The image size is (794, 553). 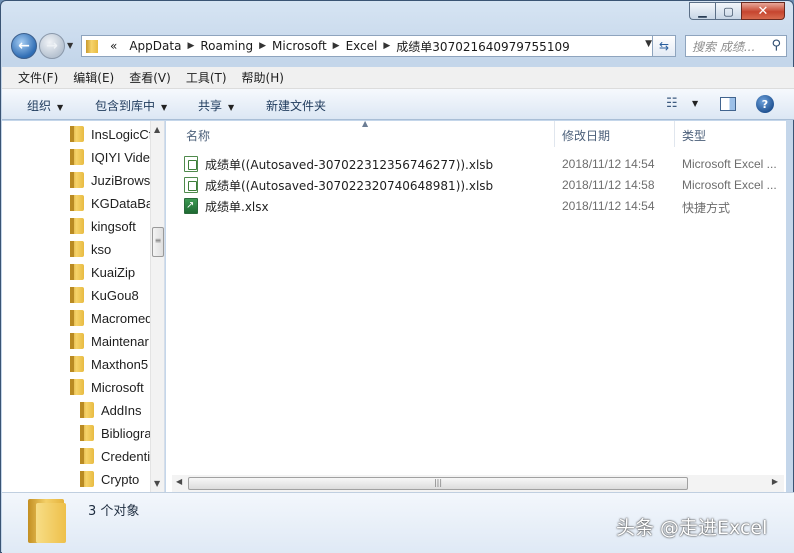 I want to click on file-modified: 2018/11/12 14:58, so click(x=608, y=185).